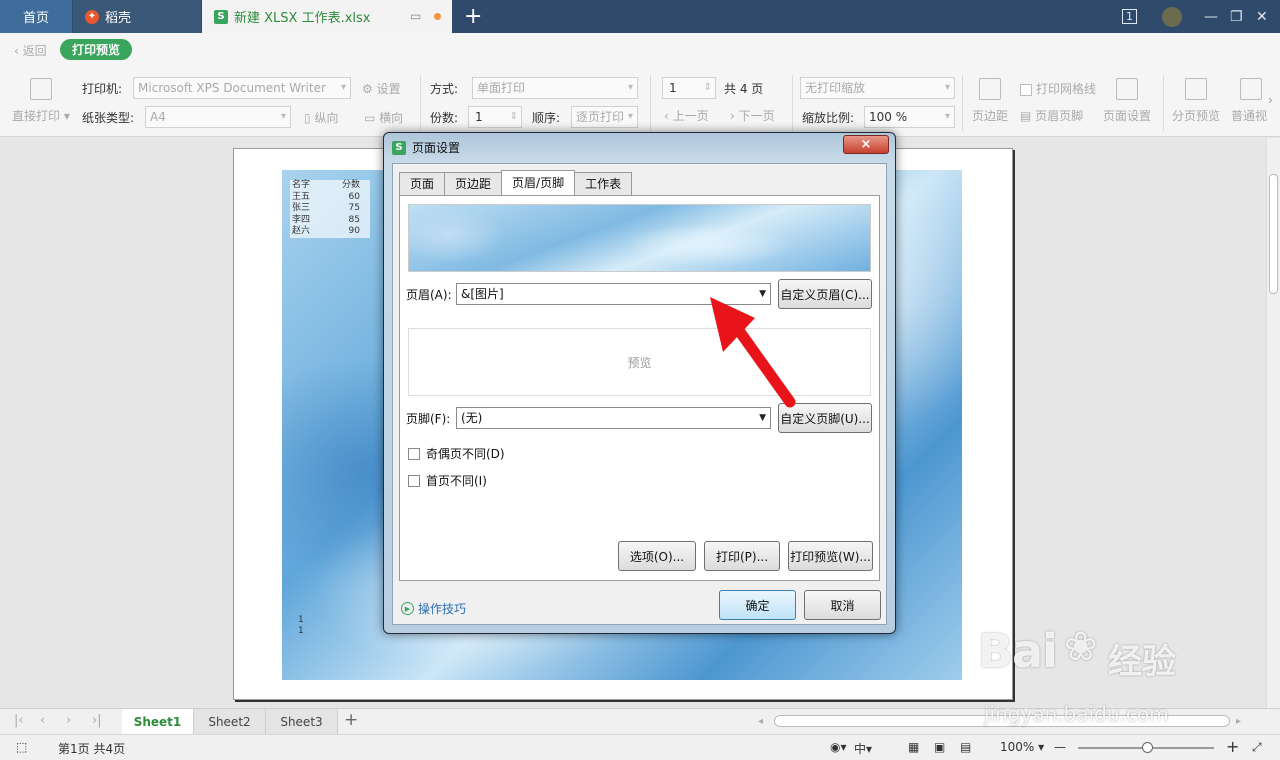 Image resolution: width=1280 pixels, height=760 pixels. I want to click on normal-view-button: 普通视, so click(1249, 115).